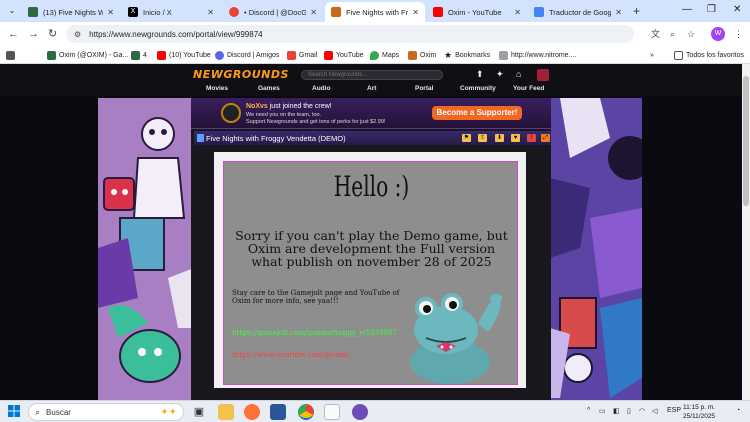 The height and width of the screenshot is (422, 750). Describe the element at coordinates (247, 55) in the screenshot. I see `bookmark-discord-amigos: Discord | Amigos` at that location.